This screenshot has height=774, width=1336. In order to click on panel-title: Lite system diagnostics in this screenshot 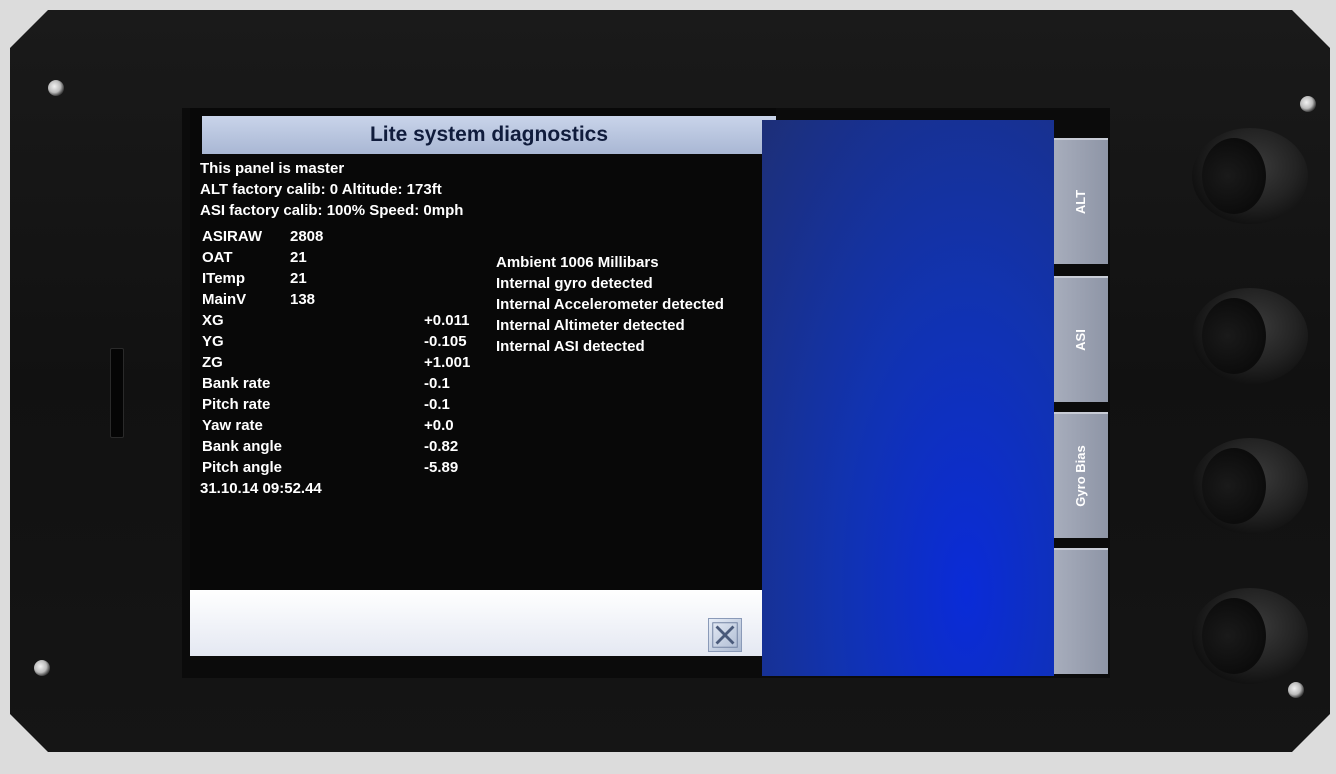, I will do `click(489, 135)`.